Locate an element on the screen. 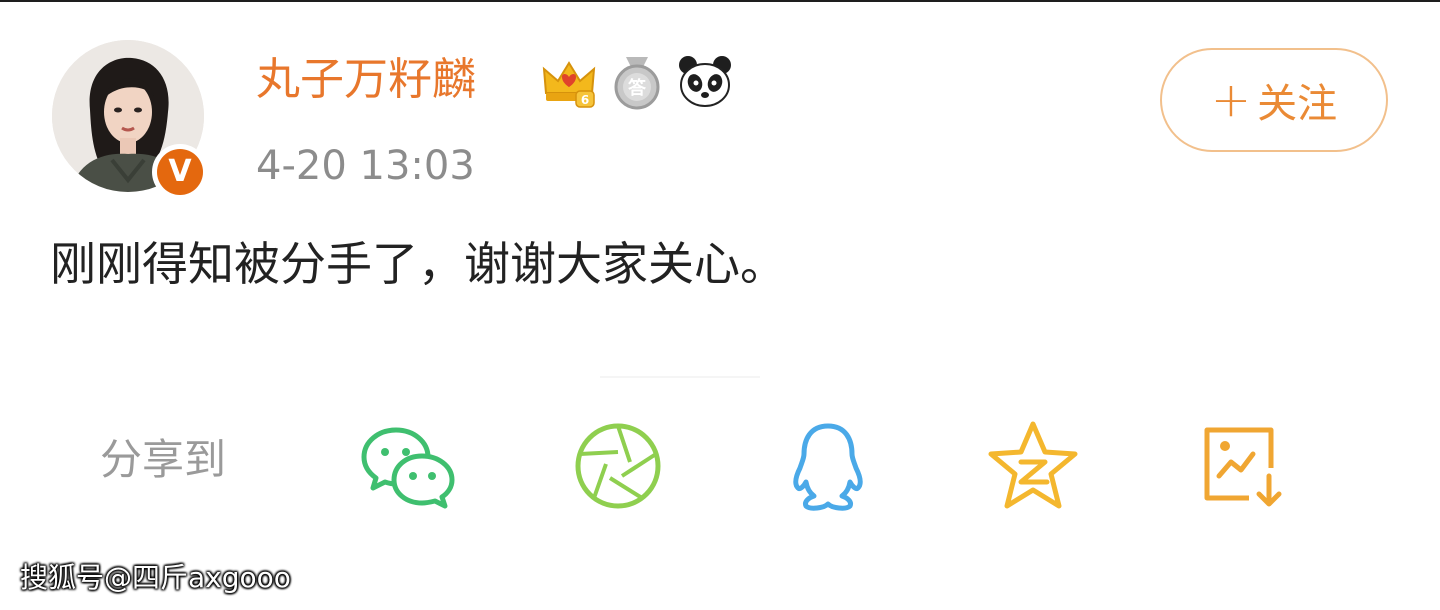  faint-divider is located at coordinates (680, 377).